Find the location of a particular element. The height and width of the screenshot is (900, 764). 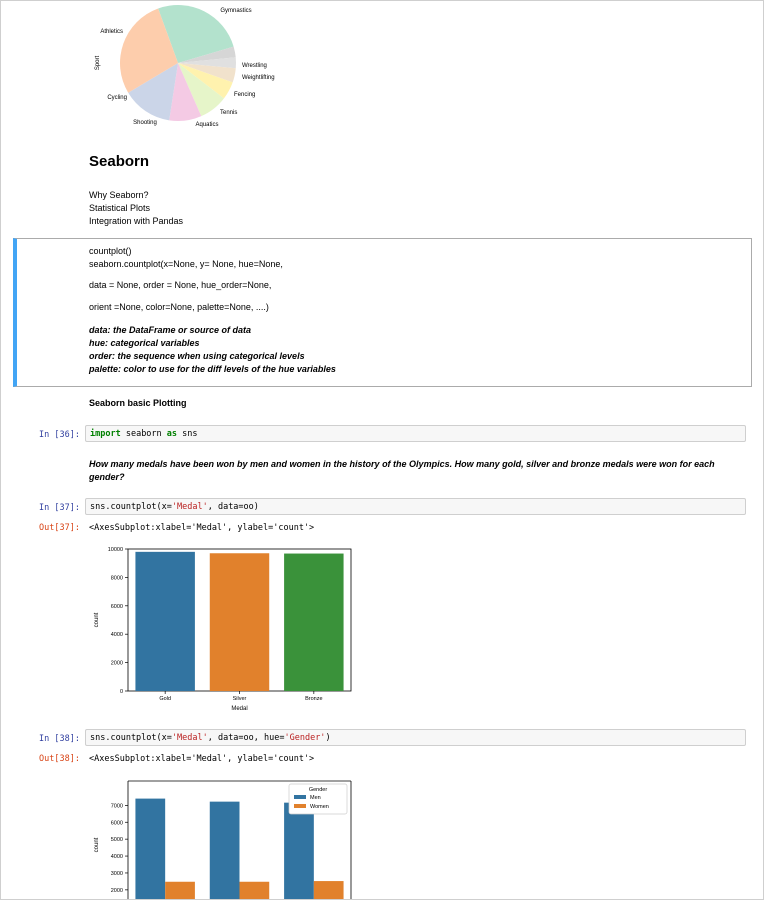

pie-ylabel: Sport is located at coordinates (98, 62).